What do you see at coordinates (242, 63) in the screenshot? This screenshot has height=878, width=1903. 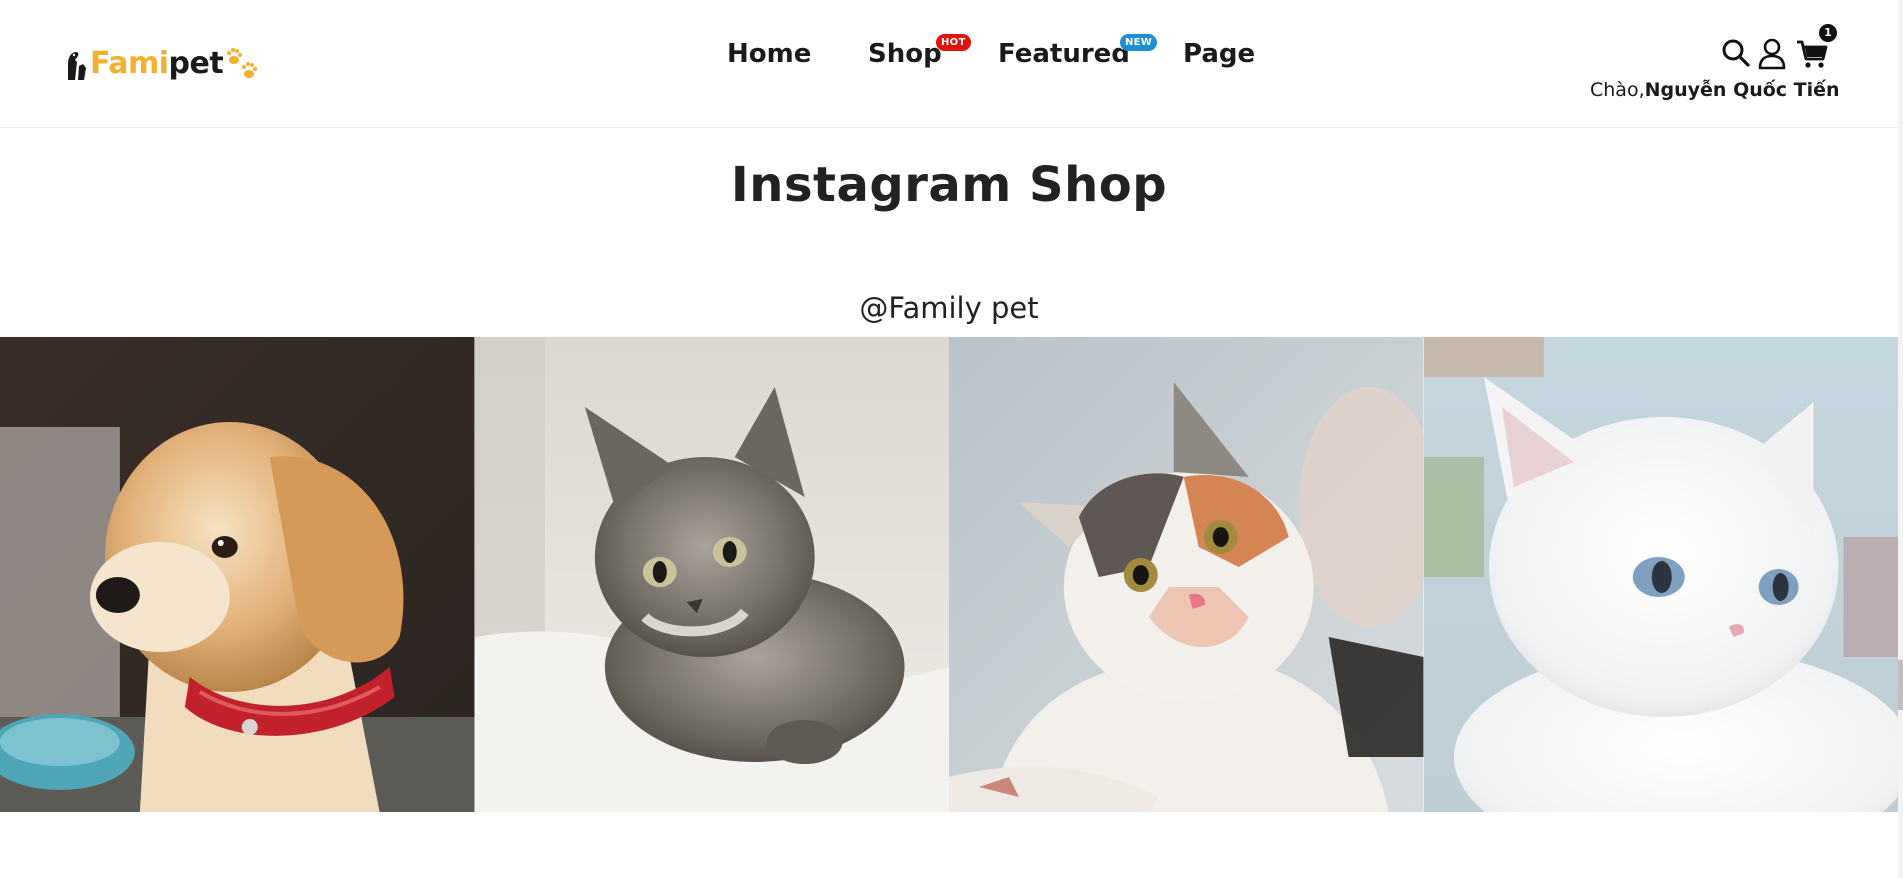 I see `paw-icon` at bounding box center [242, 63].